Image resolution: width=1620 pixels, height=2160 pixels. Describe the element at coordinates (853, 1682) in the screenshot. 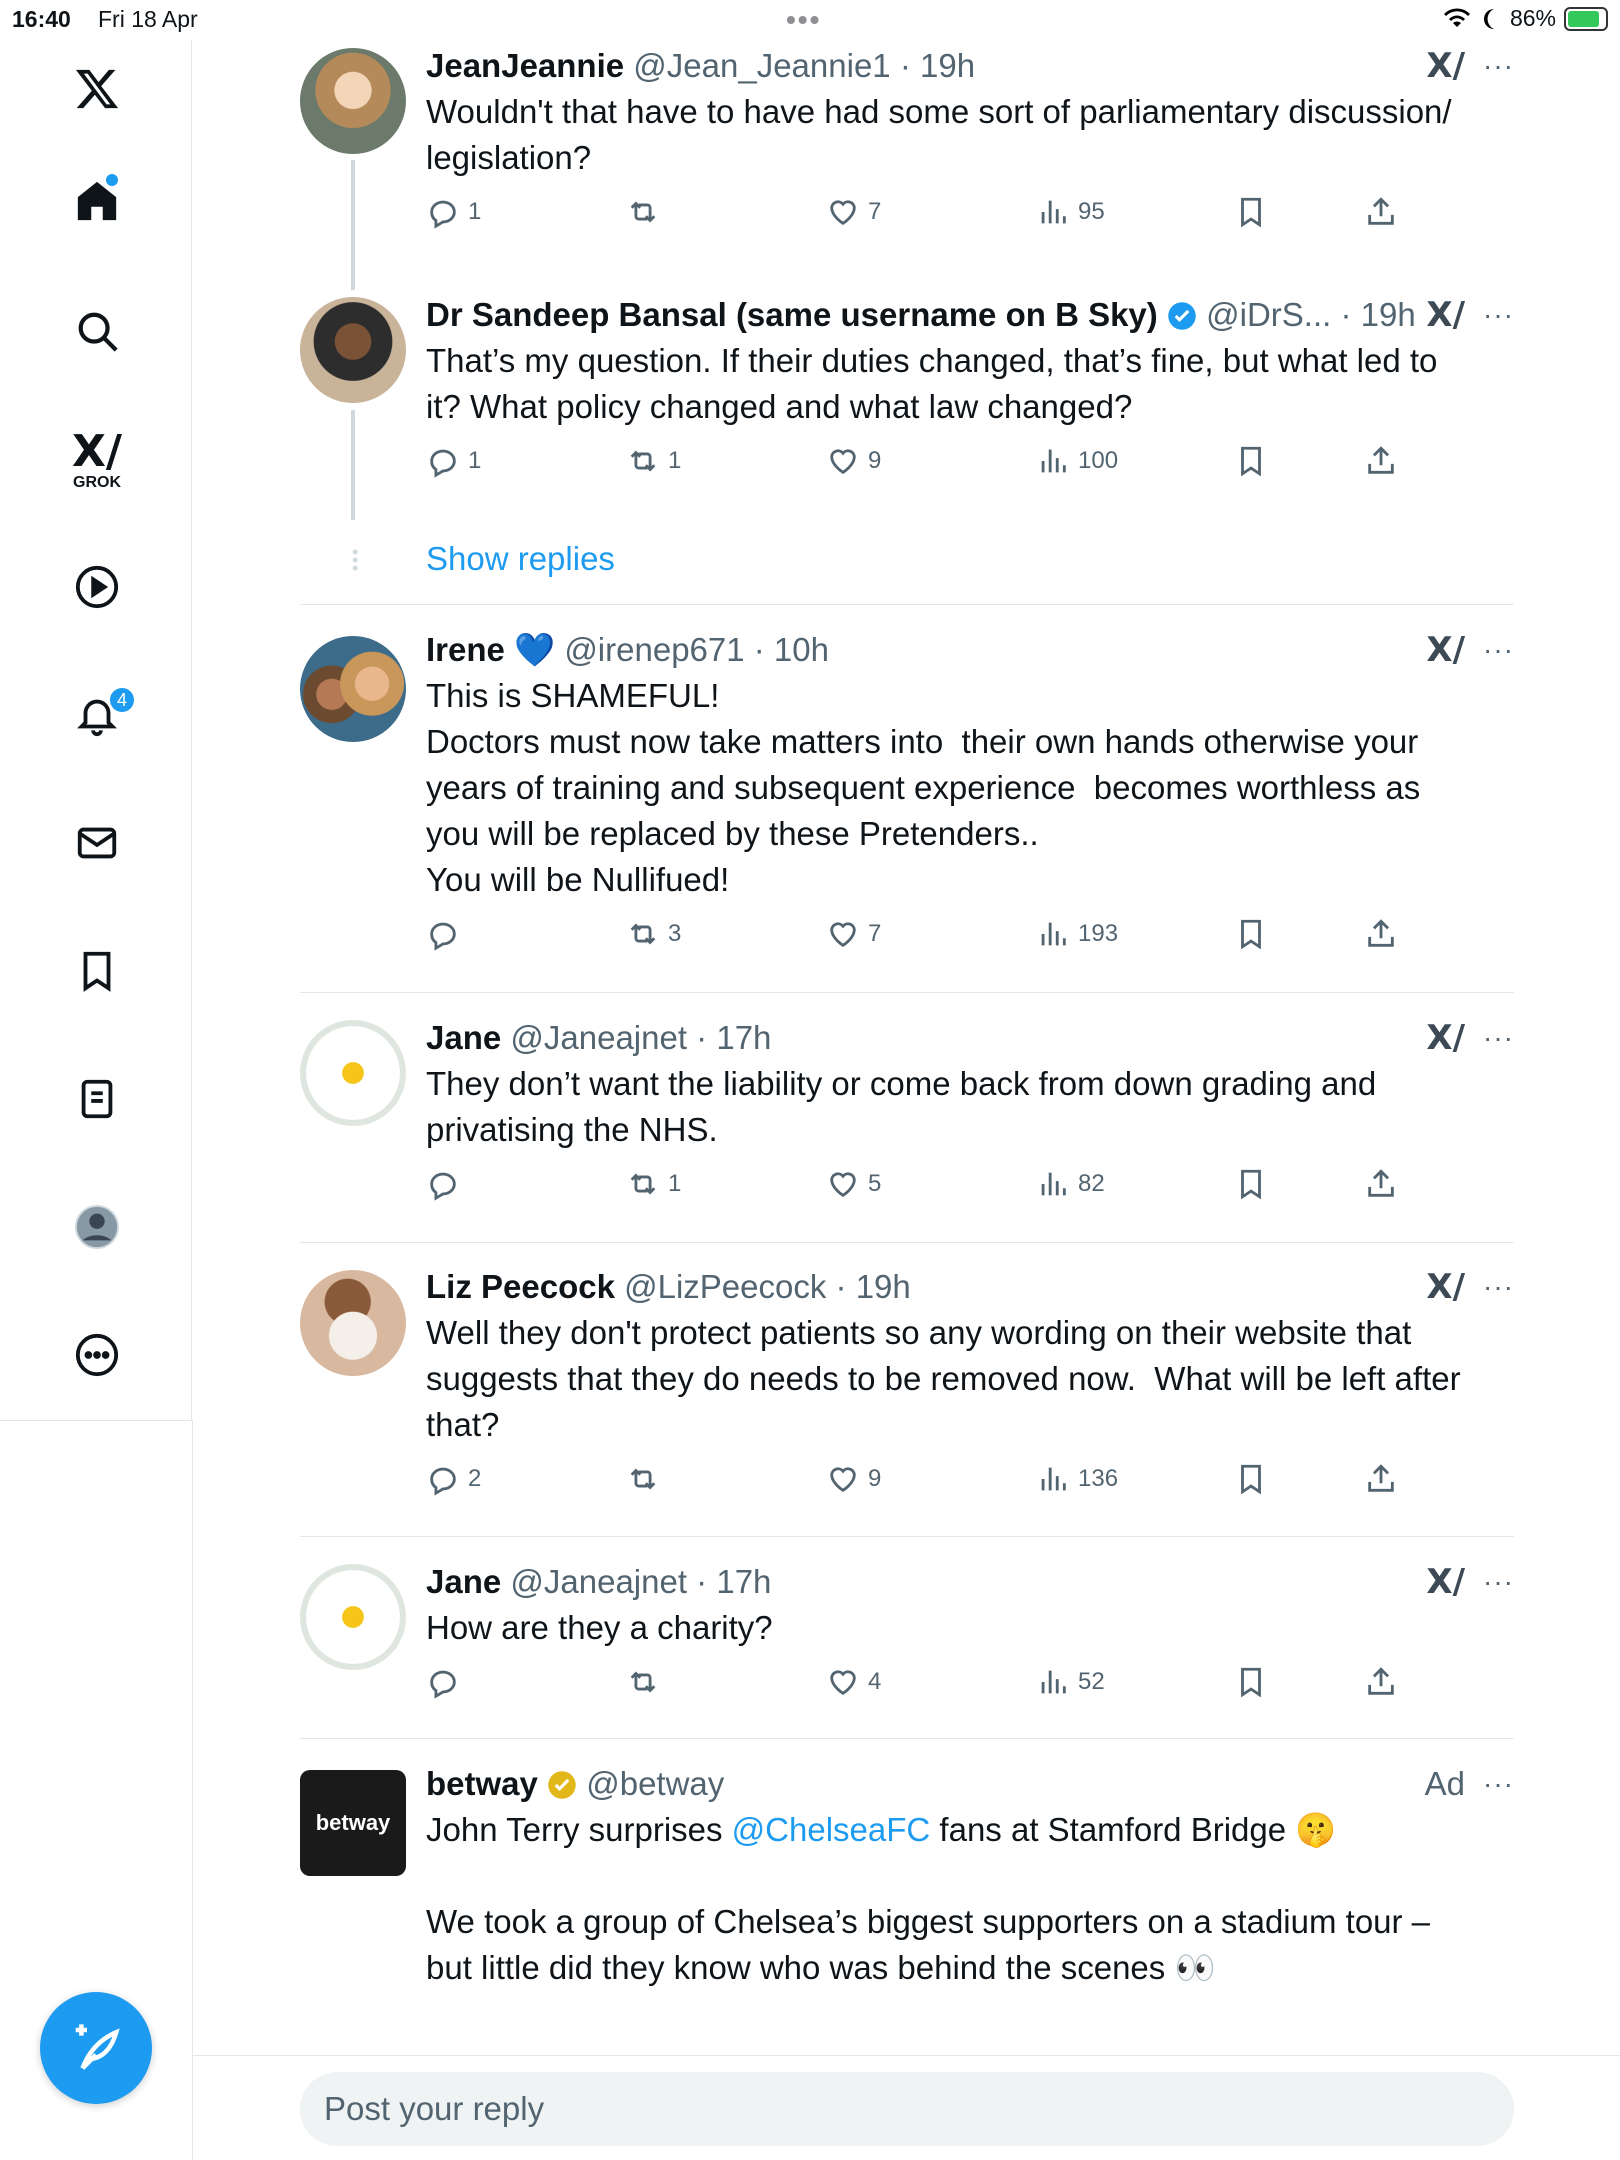

I see `like-button: 4` at that location.